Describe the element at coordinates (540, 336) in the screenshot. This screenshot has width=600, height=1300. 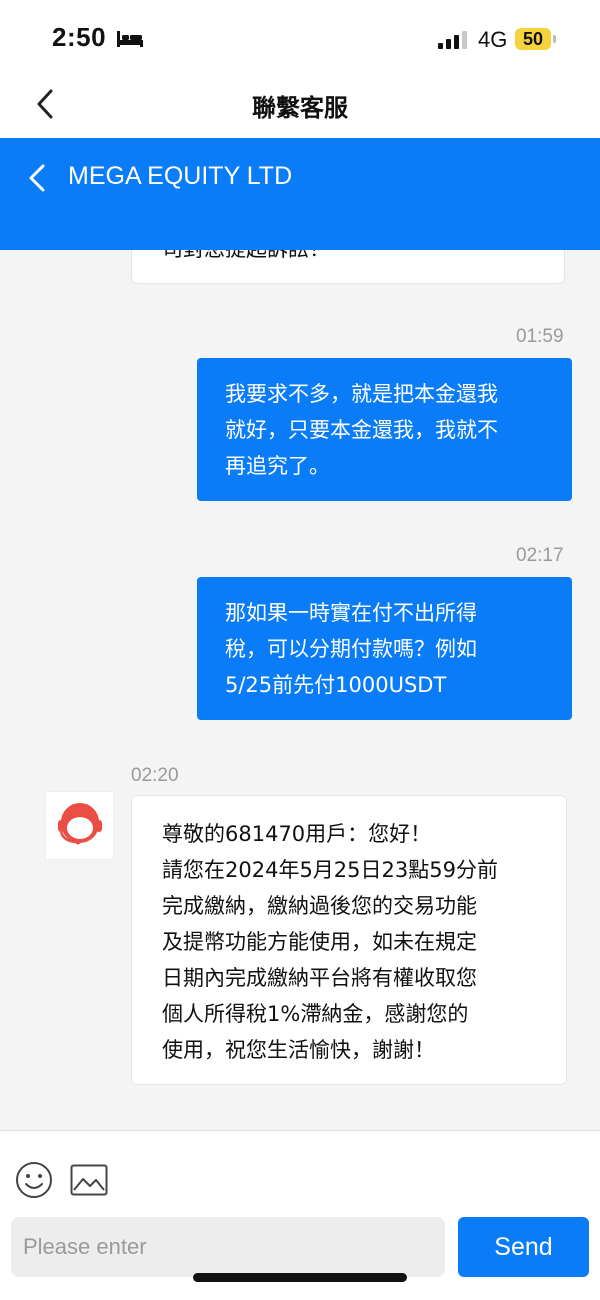
I see `message-timestamp: 01:59` at that location.